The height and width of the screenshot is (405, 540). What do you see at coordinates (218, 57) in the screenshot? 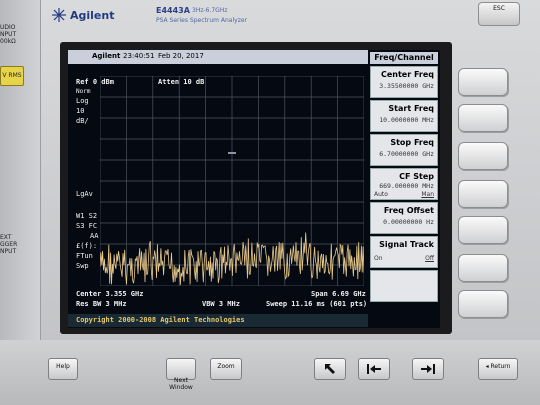
I see `status-bar: Agilent 23:40:51 Feb 20, 2017` at bounding box center [218, 57].